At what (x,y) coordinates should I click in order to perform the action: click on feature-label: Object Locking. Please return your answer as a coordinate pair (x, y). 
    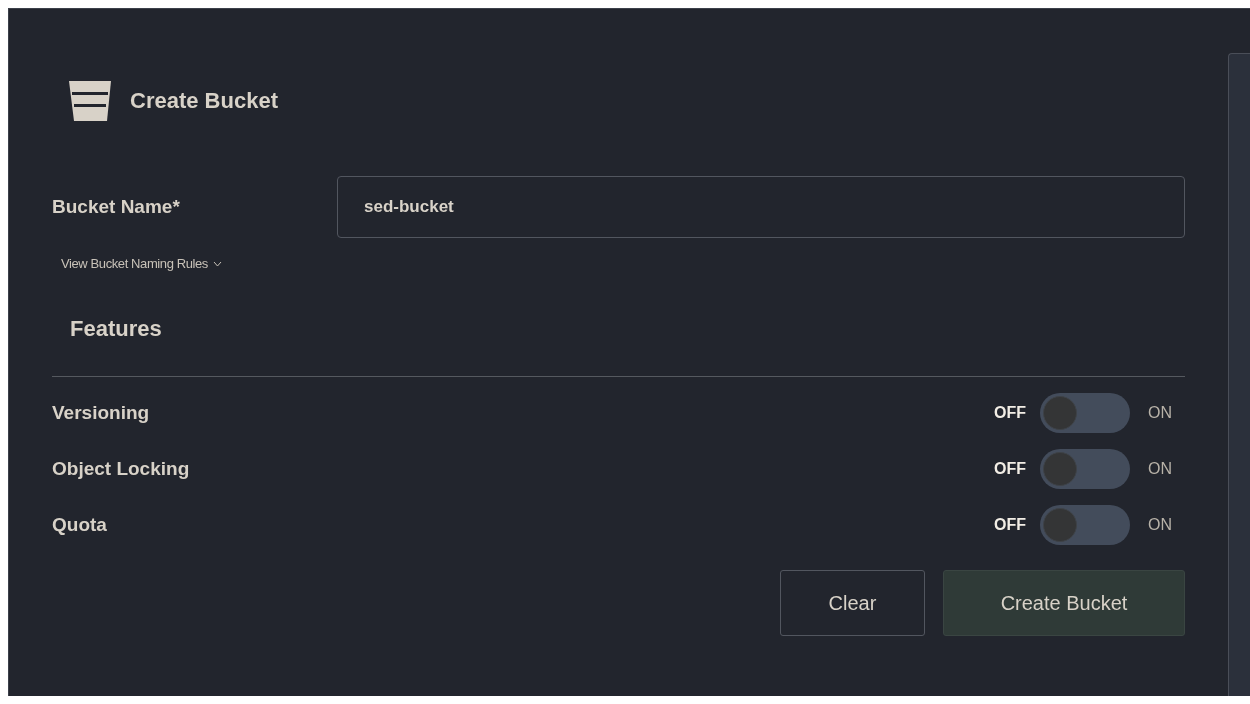
    Looking at the image, I should click on (121, 469).